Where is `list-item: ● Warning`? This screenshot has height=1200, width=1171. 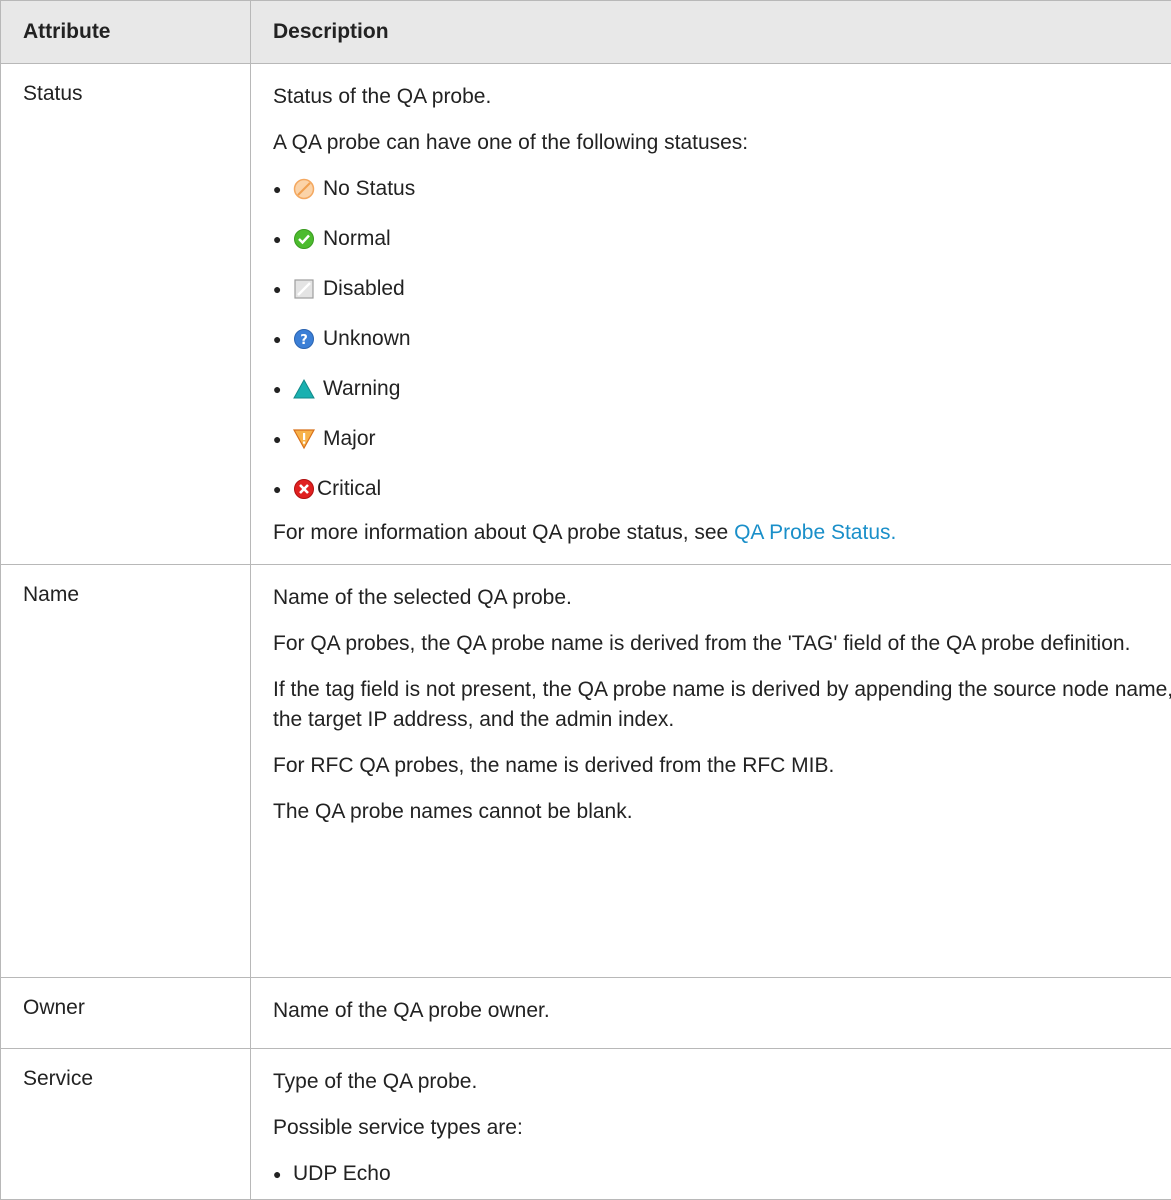 list-item: ● Warning is located at coordinates (722, 399).